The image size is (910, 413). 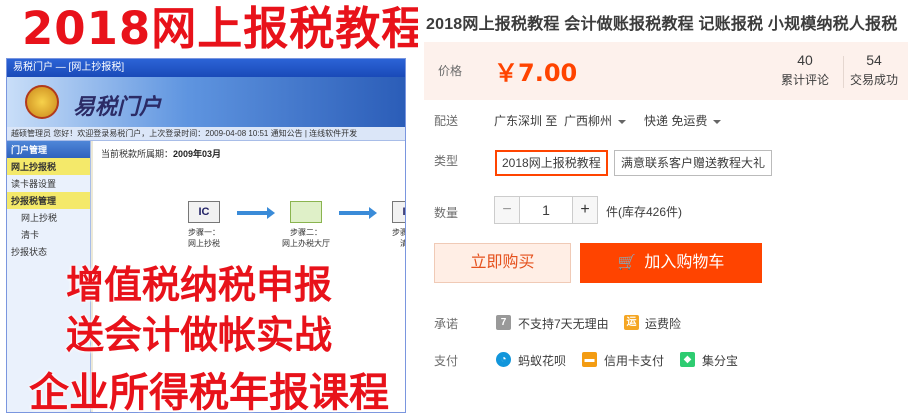 What do you see at coordinates (676, 121) in the screenshot?
I see `shipping-method-value: 快递 免运费` at bounding box center [676, 121].